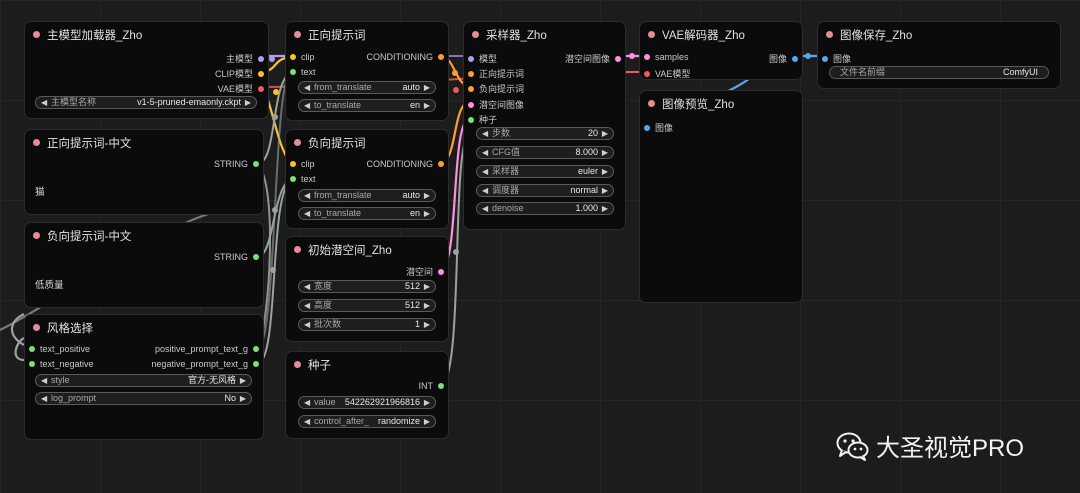 This screenshot has height=493, width=1080. I want to click on height-number: ◀ 高度 512 ▶, so click(367, 305).